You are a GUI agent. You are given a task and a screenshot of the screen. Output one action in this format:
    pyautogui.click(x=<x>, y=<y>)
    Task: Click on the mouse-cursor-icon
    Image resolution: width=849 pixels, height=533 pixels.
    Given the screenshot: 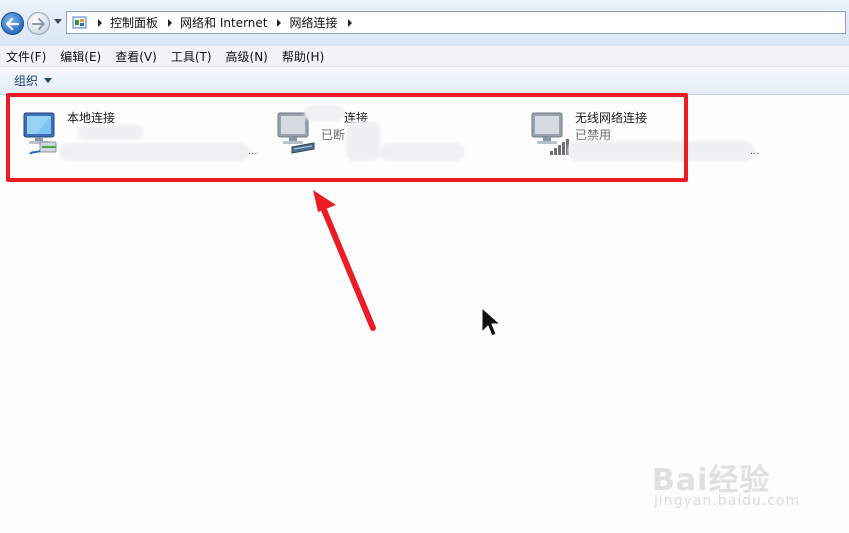 What is the action you would take?
    pyautogui.click(x=491, y=321)
    